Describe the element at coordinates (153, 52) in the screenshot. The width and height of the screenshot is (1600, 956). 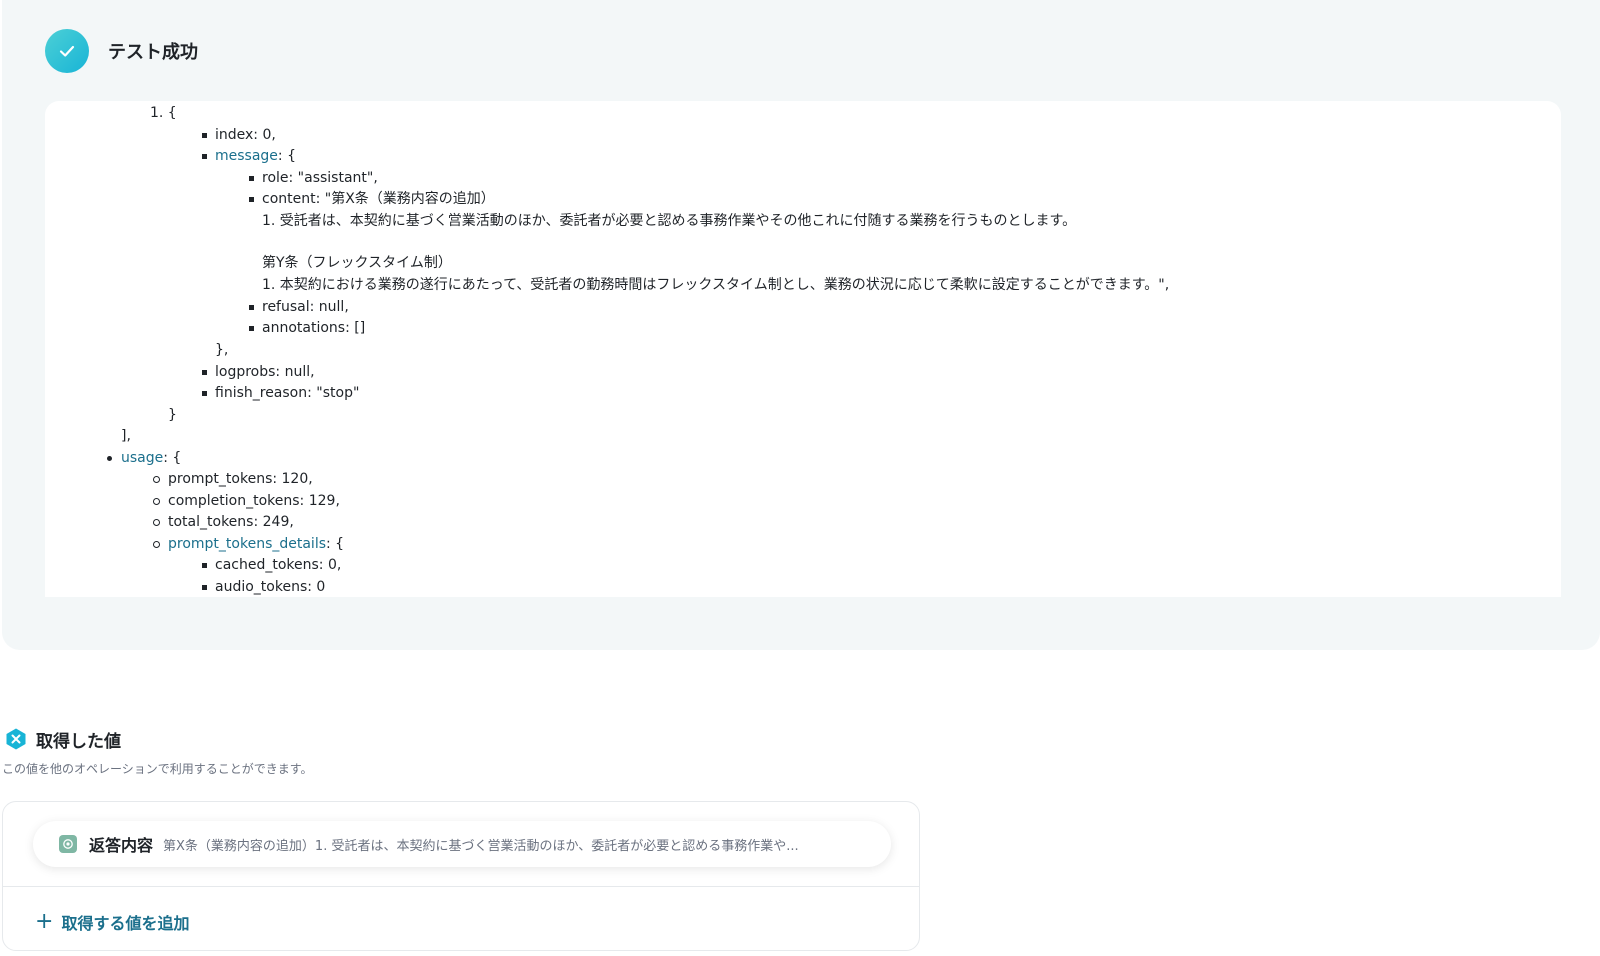
I see `test-success-title: テスト成功` at that location.